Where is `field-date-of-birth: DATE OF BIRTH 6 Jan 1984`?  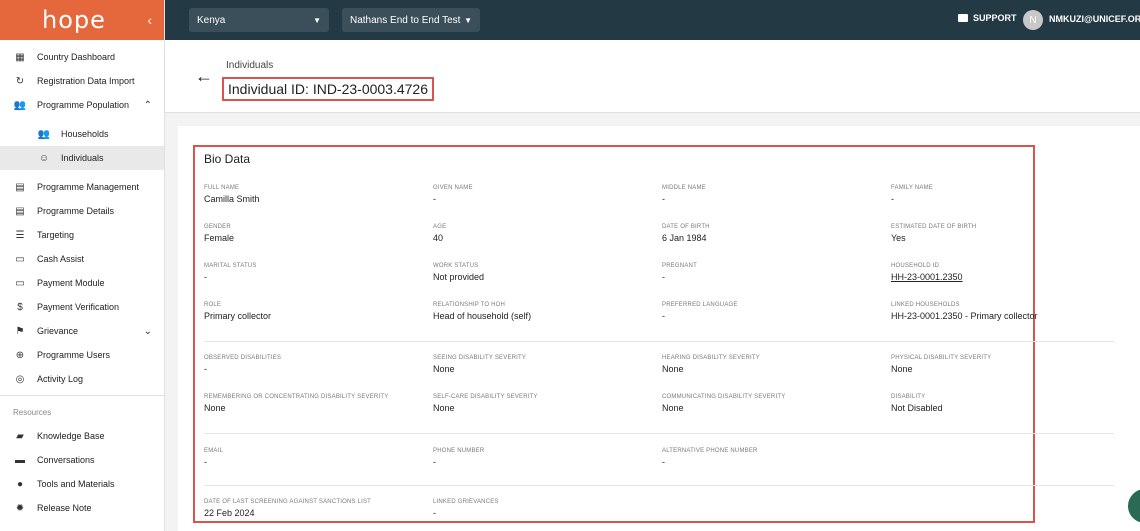
field-date-of-birth: DATE OF BIRTH 6 Jan 1984 is located at coordinates (772, 233).